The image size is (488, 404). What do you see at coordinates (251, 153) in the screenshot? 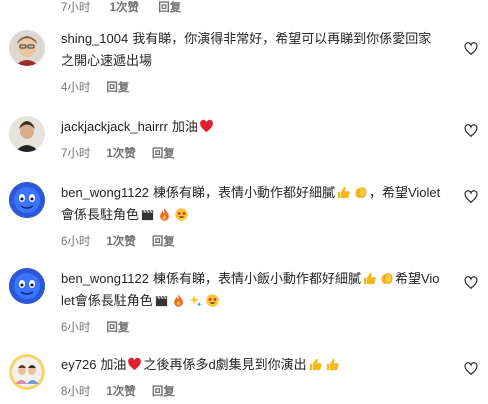
I see `comment-meta: 7小时 1次赞 回复` at bounding box center [251, 153].